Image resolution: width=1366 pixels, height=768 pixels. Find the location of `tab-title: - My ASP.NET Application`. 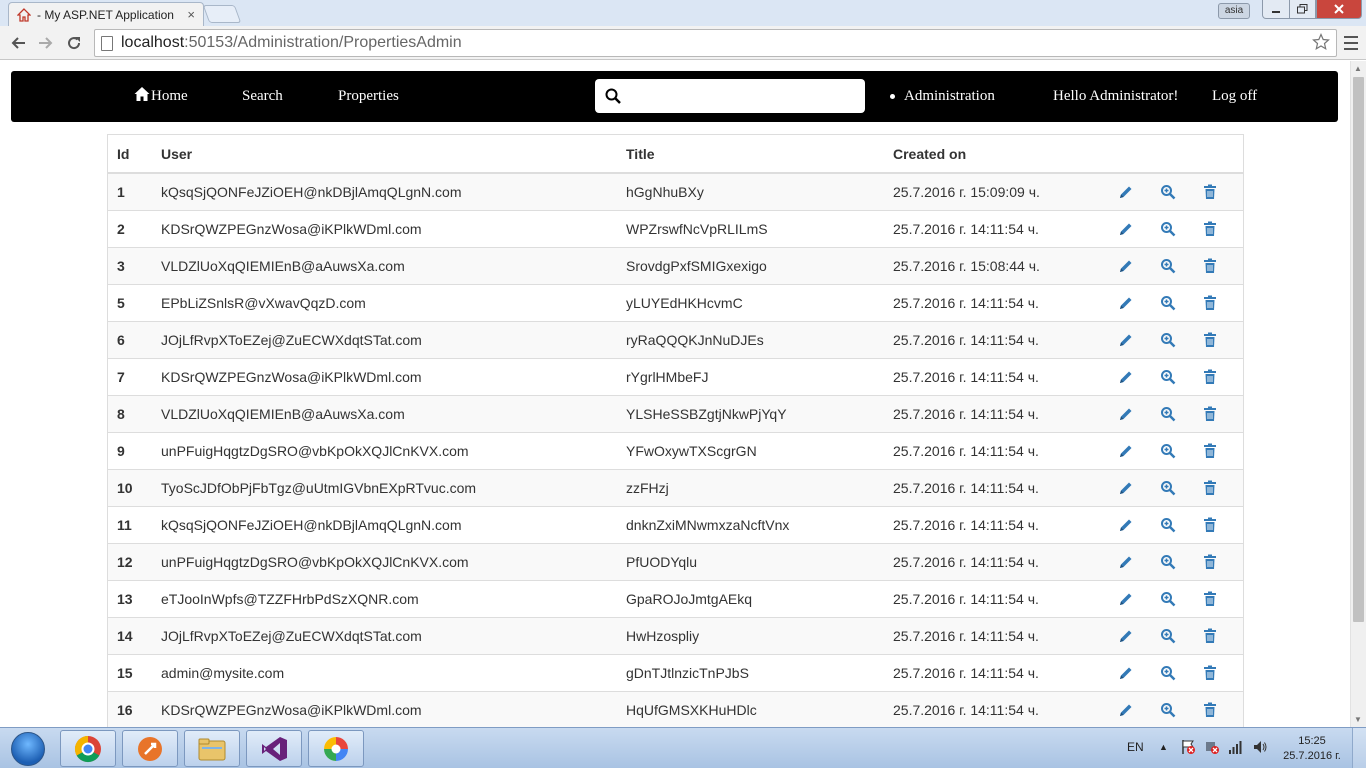

tab-title: - My ASP.NET Application is located at coordinates (105, 14).